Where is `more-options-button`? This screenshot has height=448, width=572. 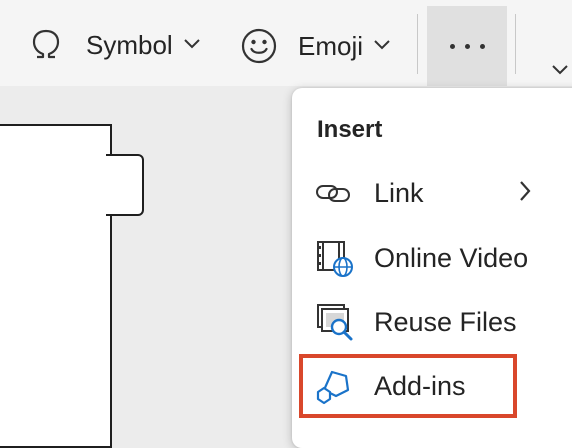 more-options-button is located at coordinates (467, 46).